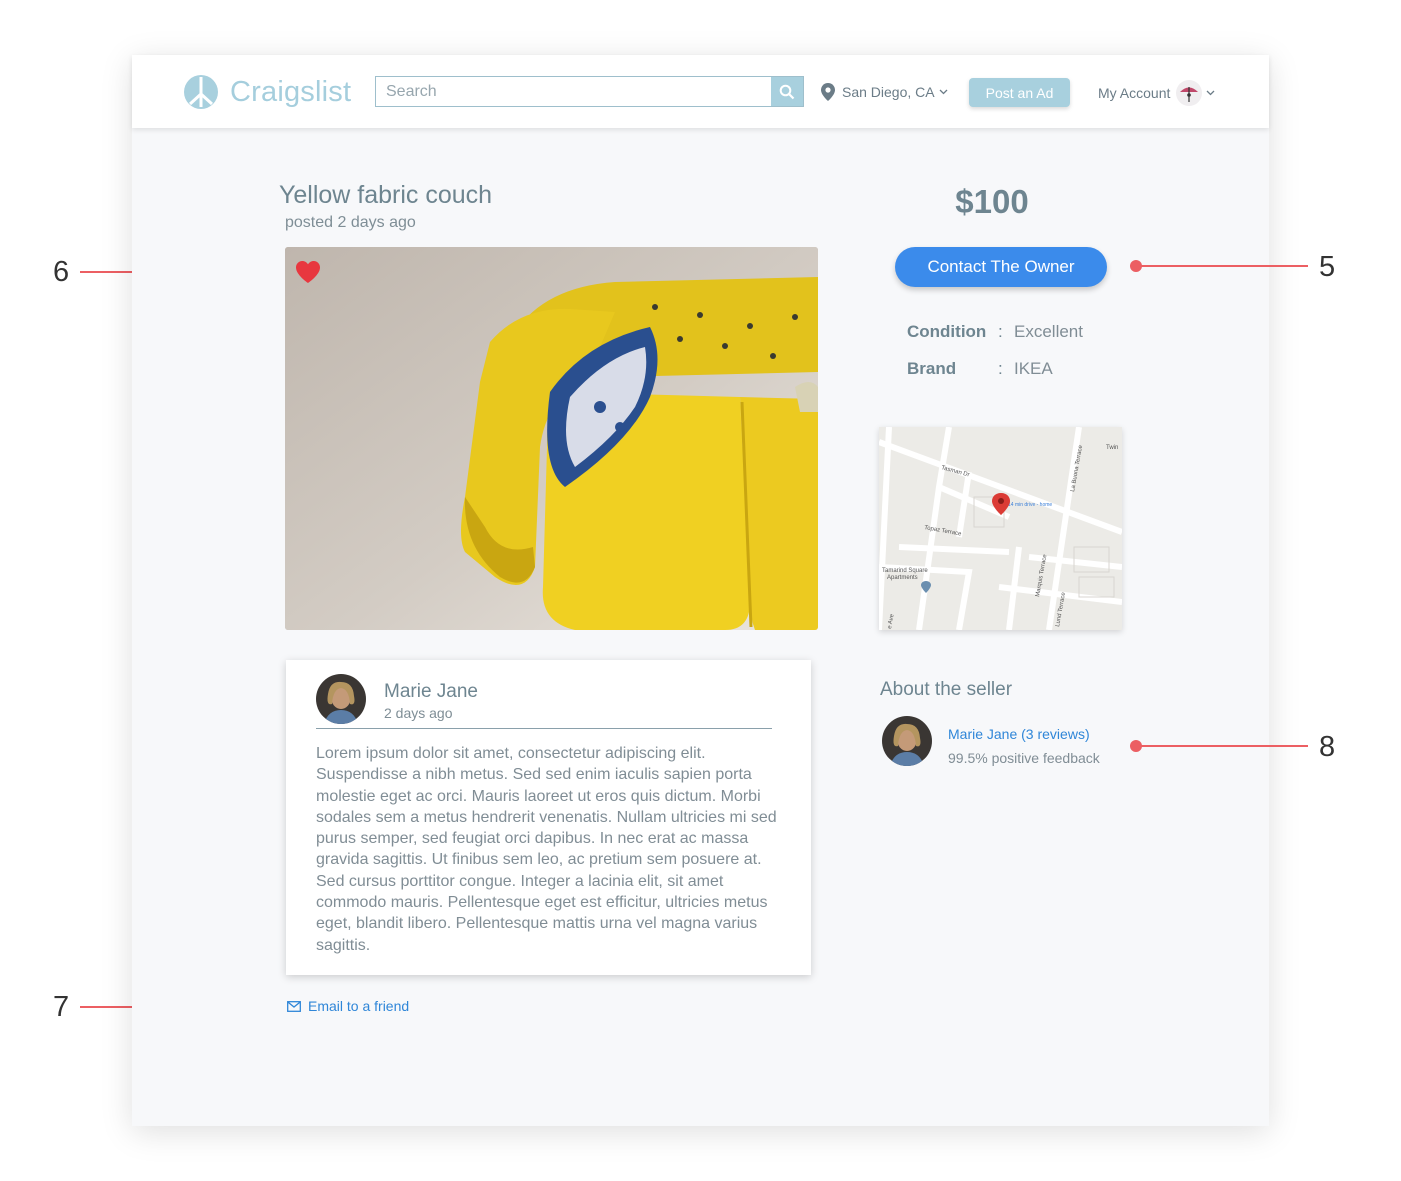 This screenshot has height=1181, width=1401. Describe the element at coordinates (290, 92) in the screenshot. I see `logo-text: Craigslist` at that location.